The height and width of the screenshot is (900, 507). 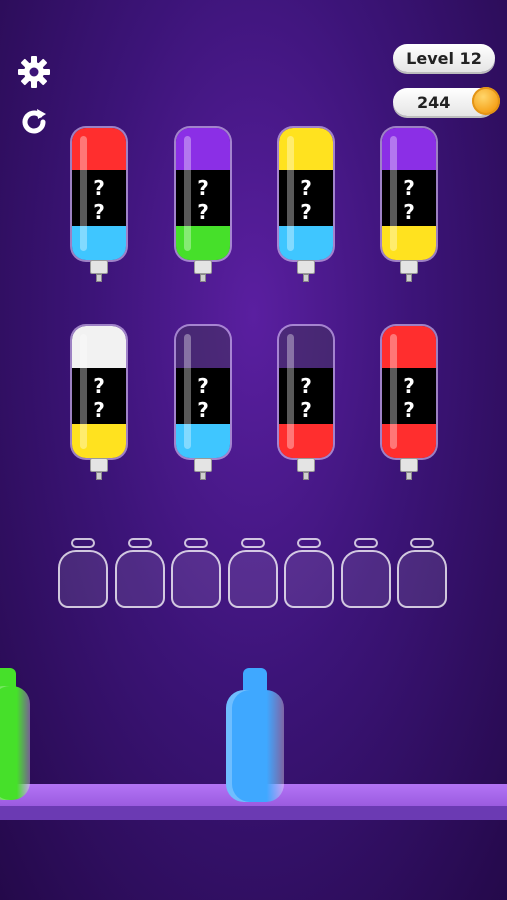 What do you see at coordinates (253, 813) in the screenshot?
I see `shelf-front` at bounding box center [253, 813].